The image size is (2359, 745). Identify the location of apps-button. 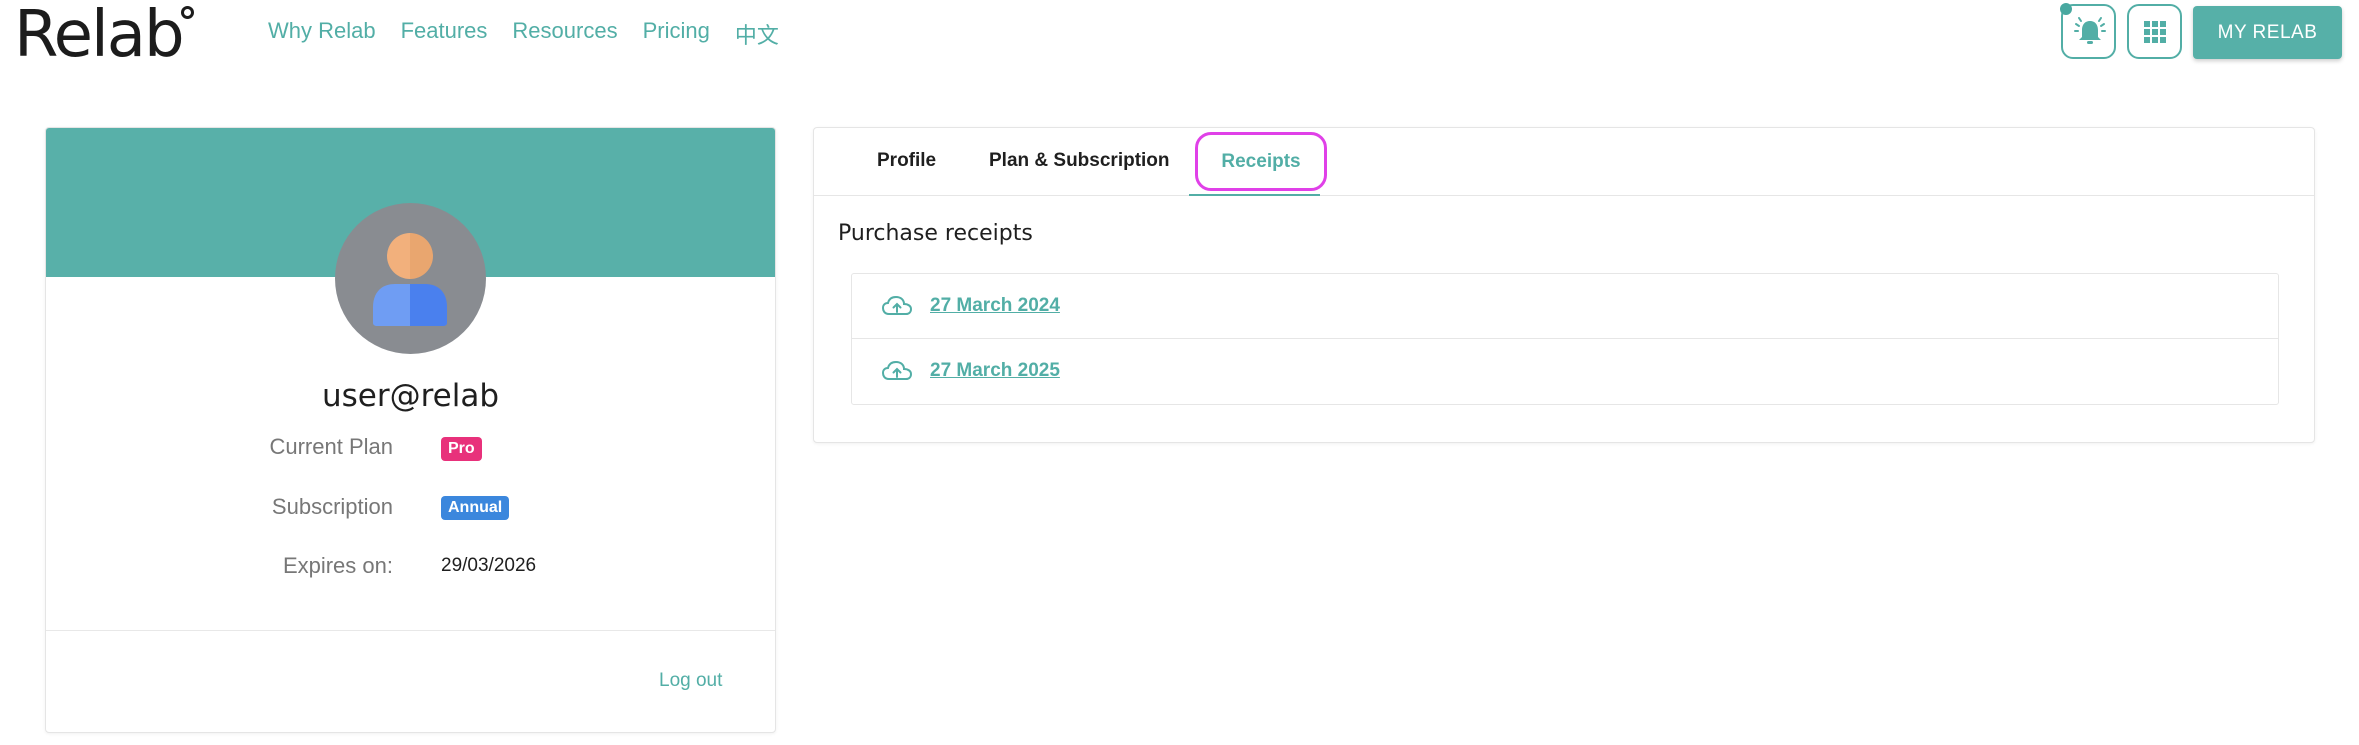
(2154, 31).